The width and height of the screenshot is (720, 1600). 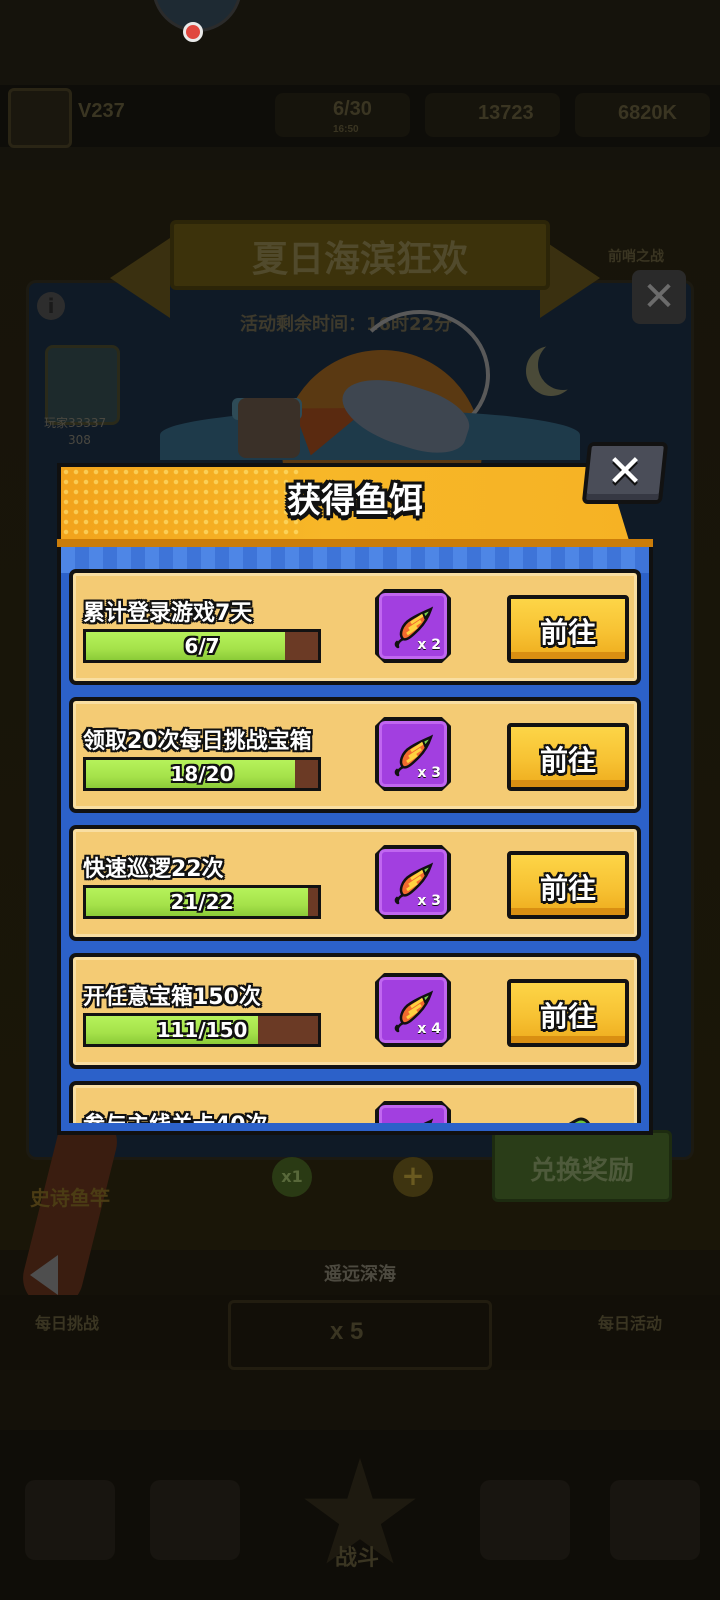 I want to click on task-title: 快速巡逻22次, so click(x=153, y=869).